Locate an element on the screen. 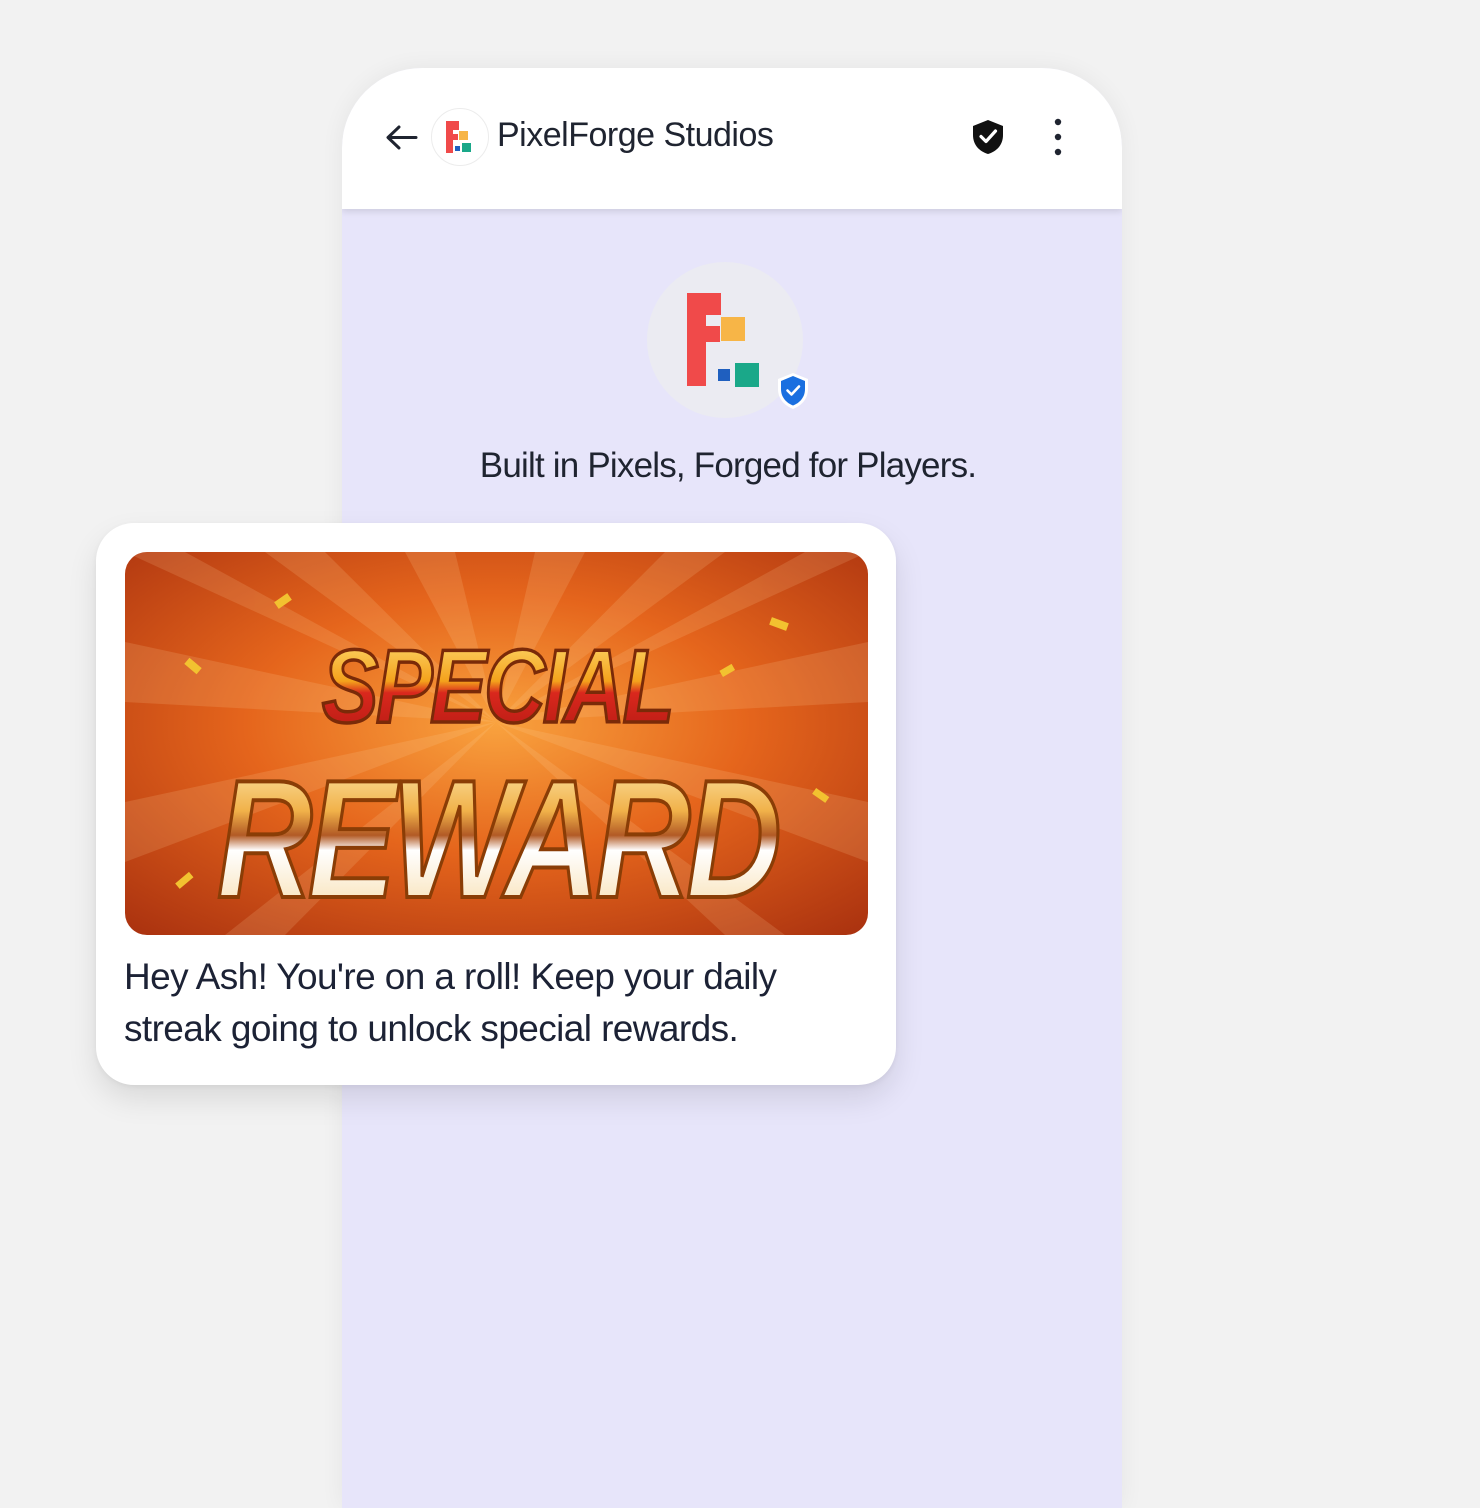 The width and height of the screenshot is (1480, 1508). pixelforge-logo-icon is located at coordinates (458, 137).